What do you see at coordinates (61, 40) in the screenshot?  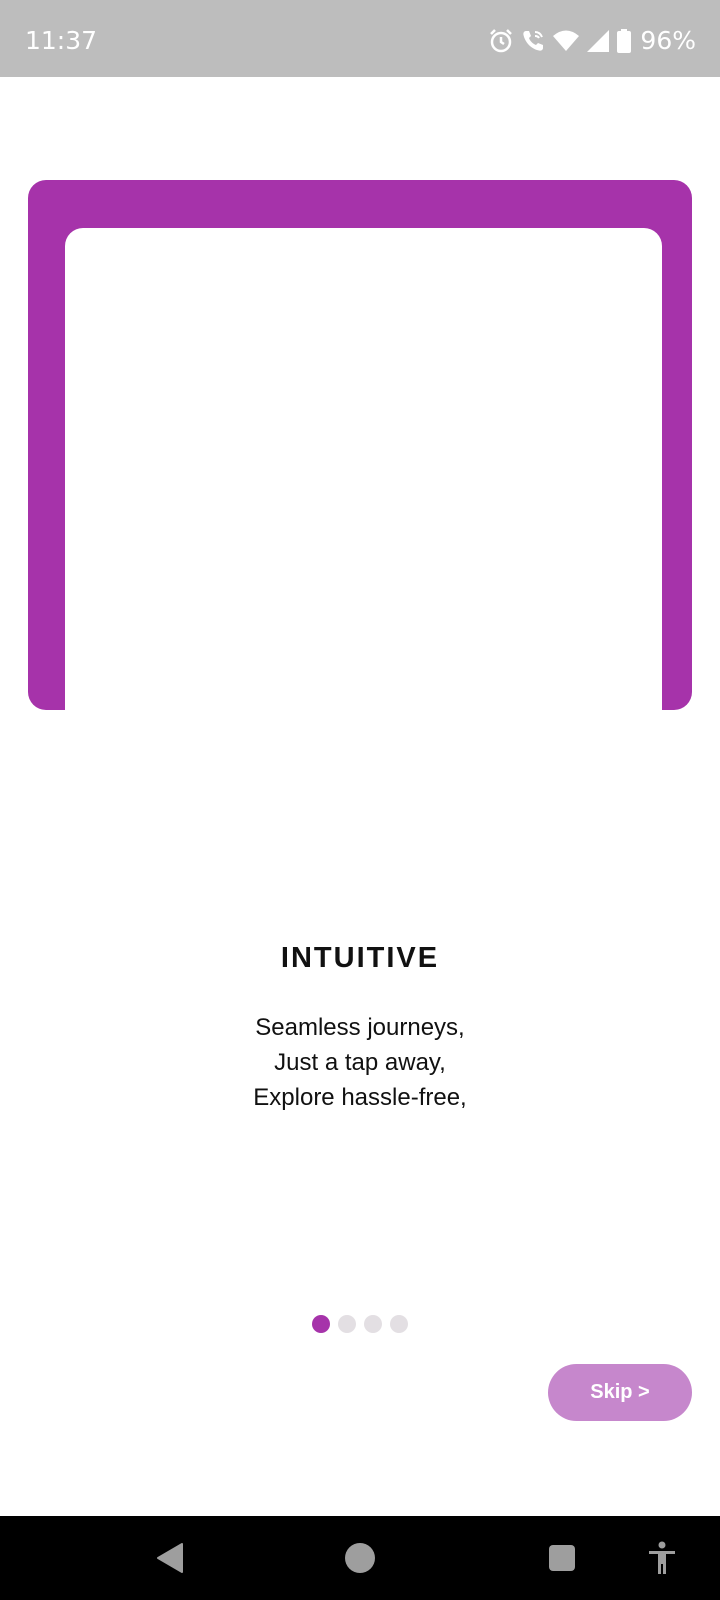 I see `status-time: 11:37` at bounding box center [61, 40].